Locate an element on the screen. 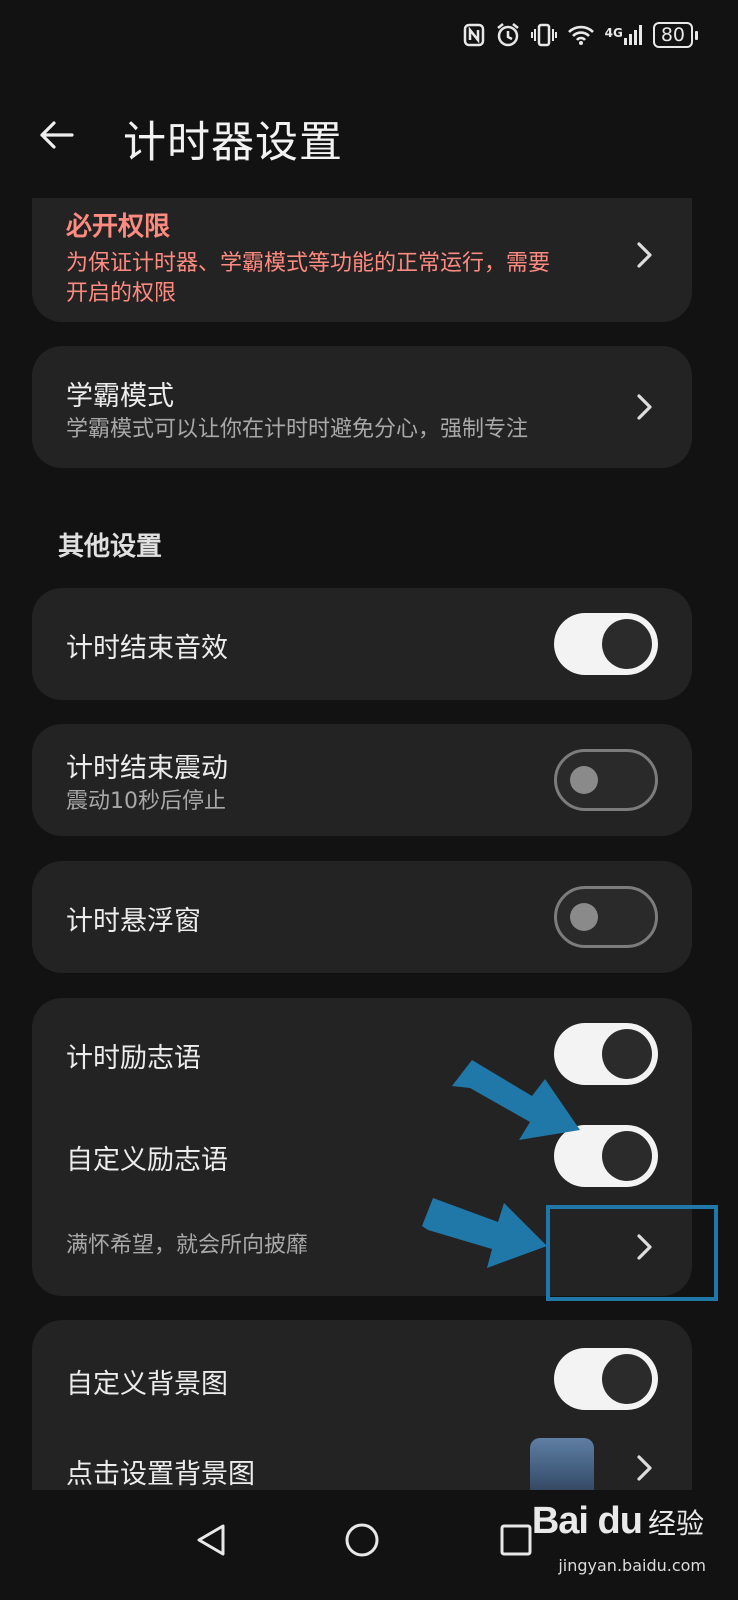  triangle-back-icon is located at coordinates (211, 1540).